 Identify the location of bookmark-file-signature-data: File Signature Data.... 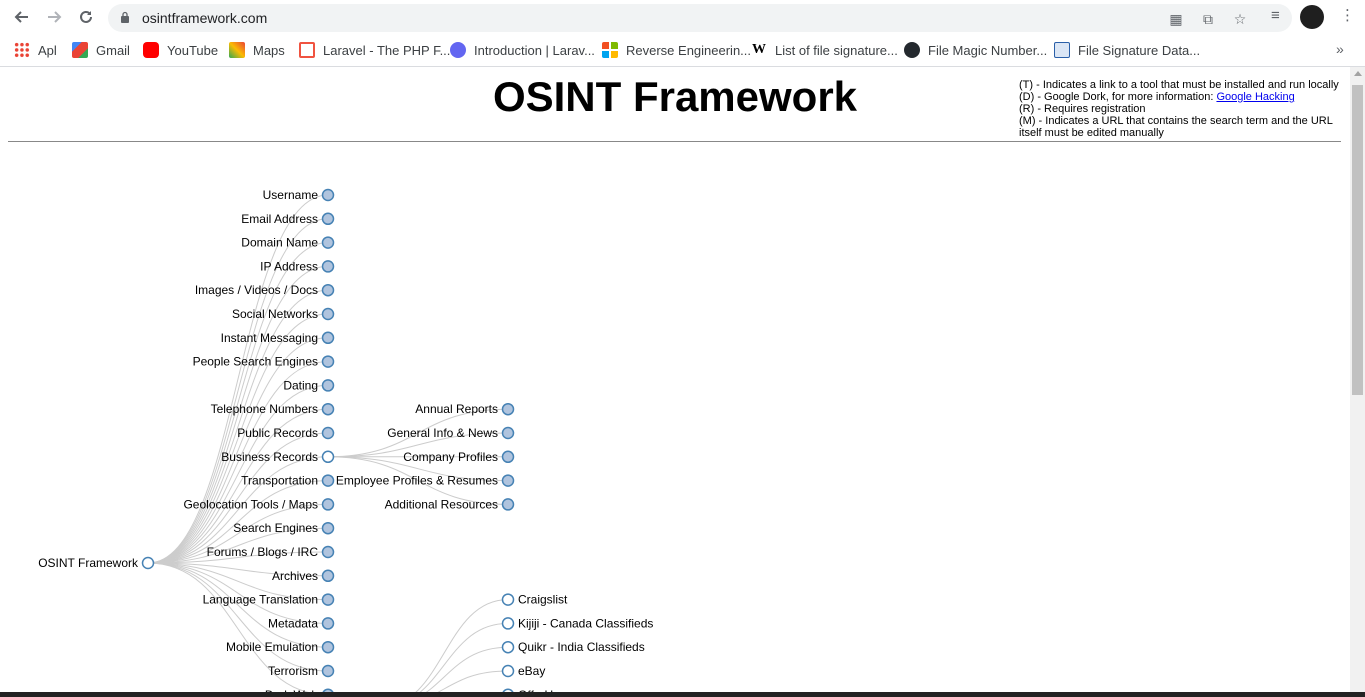
(1127, 50).